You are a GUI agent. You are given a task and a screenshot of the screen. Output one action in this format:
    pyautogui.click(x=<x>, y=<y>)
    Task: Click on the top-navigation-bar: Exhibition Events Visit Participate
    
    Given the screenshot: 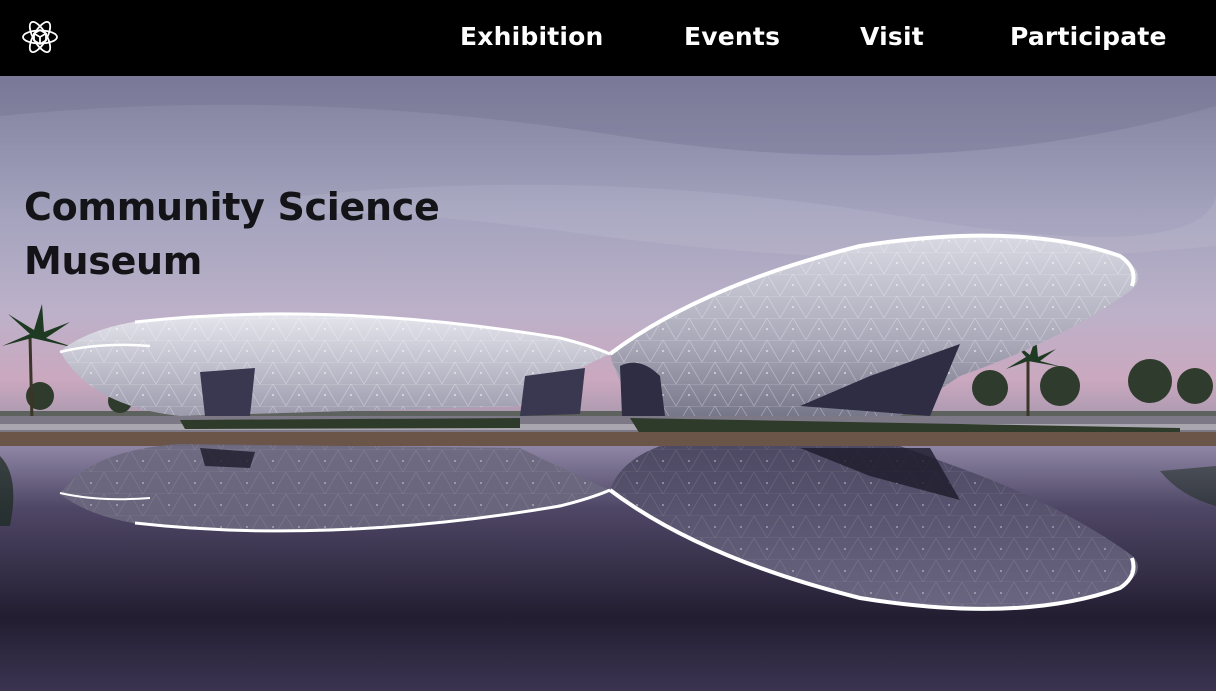 What is the action you would take?
    pyautogui.click(x=608, y=38)
    